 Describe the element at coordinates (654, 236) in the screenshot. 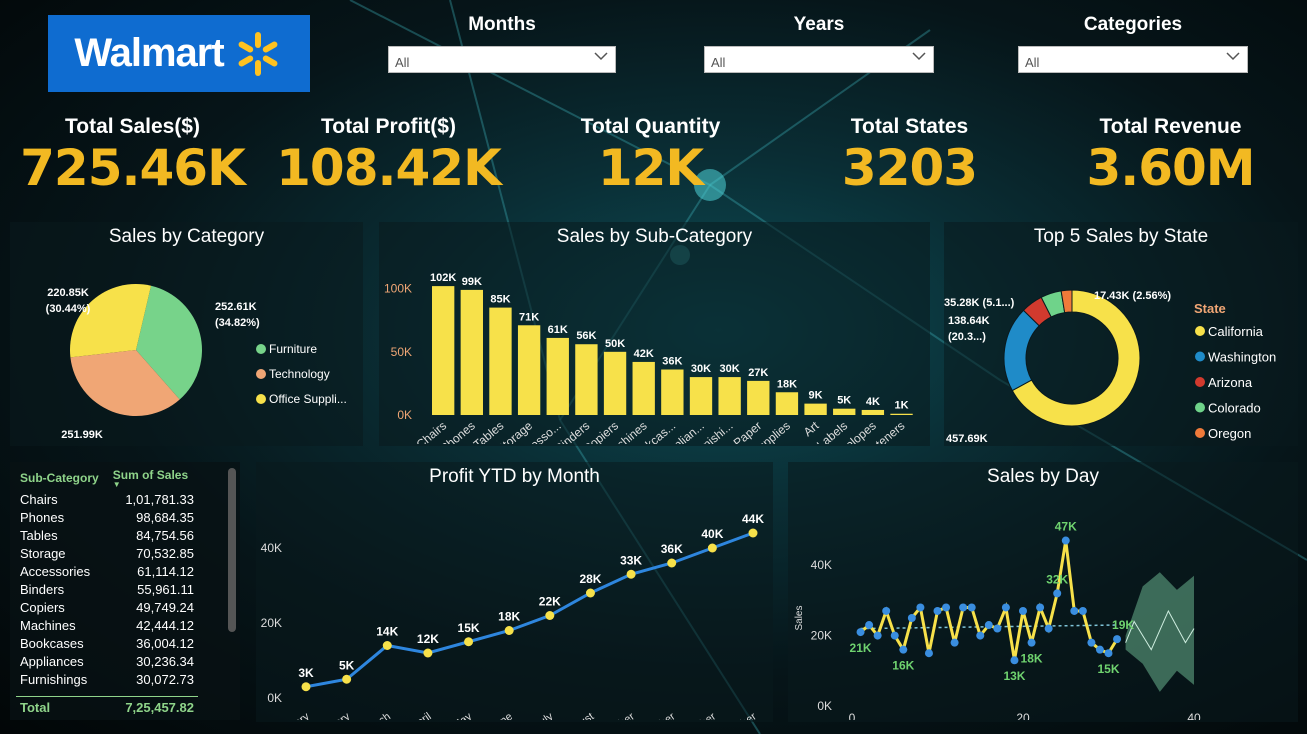

I see `chart-title: Sales by Sub-Category` at that location.